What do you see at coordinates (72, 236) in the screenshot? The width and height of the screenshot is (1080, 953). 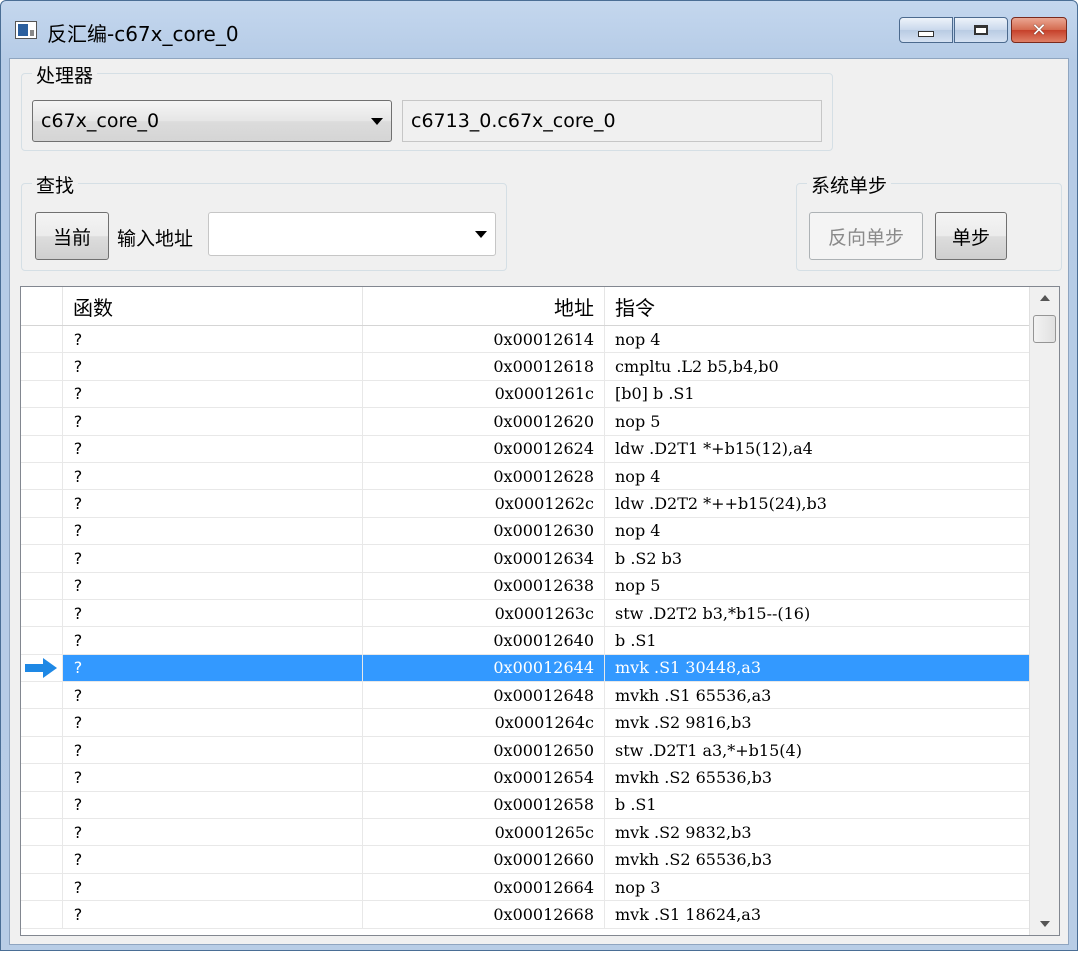 I see `current-button: 当前` at bounding box center [72, 236].